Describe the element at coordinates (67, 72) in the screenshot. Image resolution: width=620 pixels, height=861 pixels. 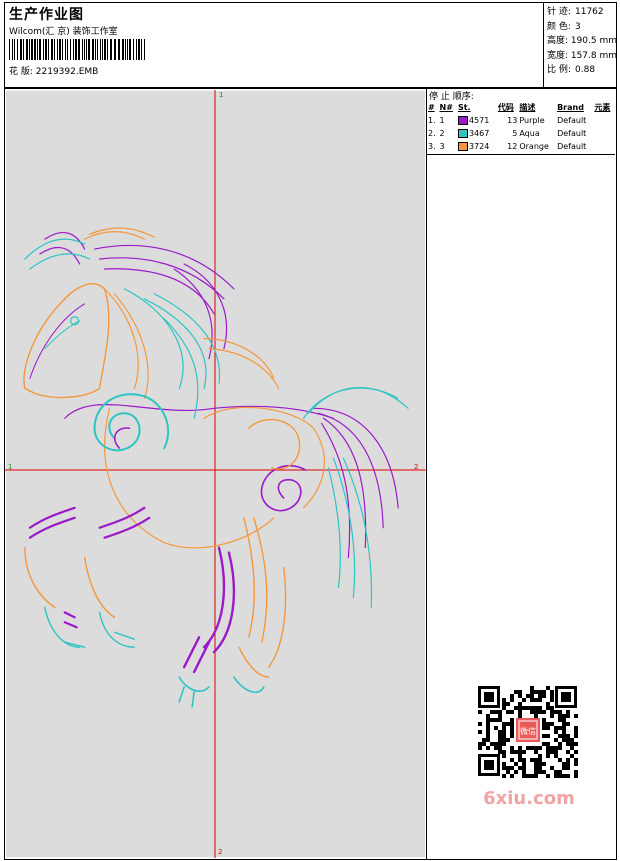
I see `design-file: 2219392.EMB` at that location.